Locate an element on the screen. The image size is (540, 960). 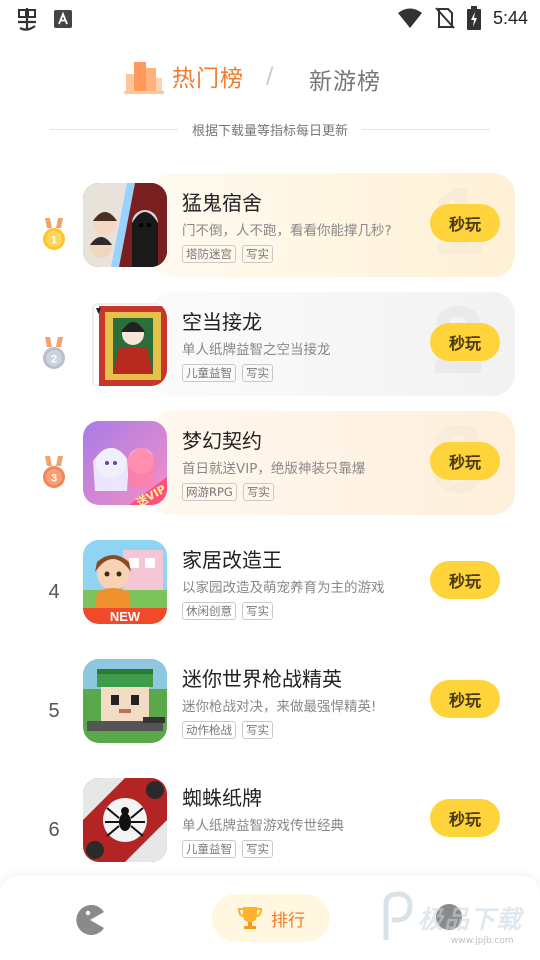
game-row-4: 4 NEW 家居改造王 以家园改造及萌宠养育为主的游戏 休闲创意 写实 秒玩 is located at coordinates (270, 592).